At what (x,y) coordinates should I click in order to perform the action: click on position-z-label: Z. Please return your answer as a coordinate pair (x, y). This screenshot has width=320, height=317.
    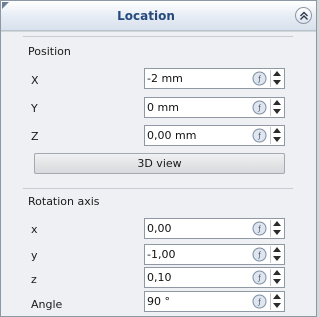
    Looking at the image, I should click on (35, 136).